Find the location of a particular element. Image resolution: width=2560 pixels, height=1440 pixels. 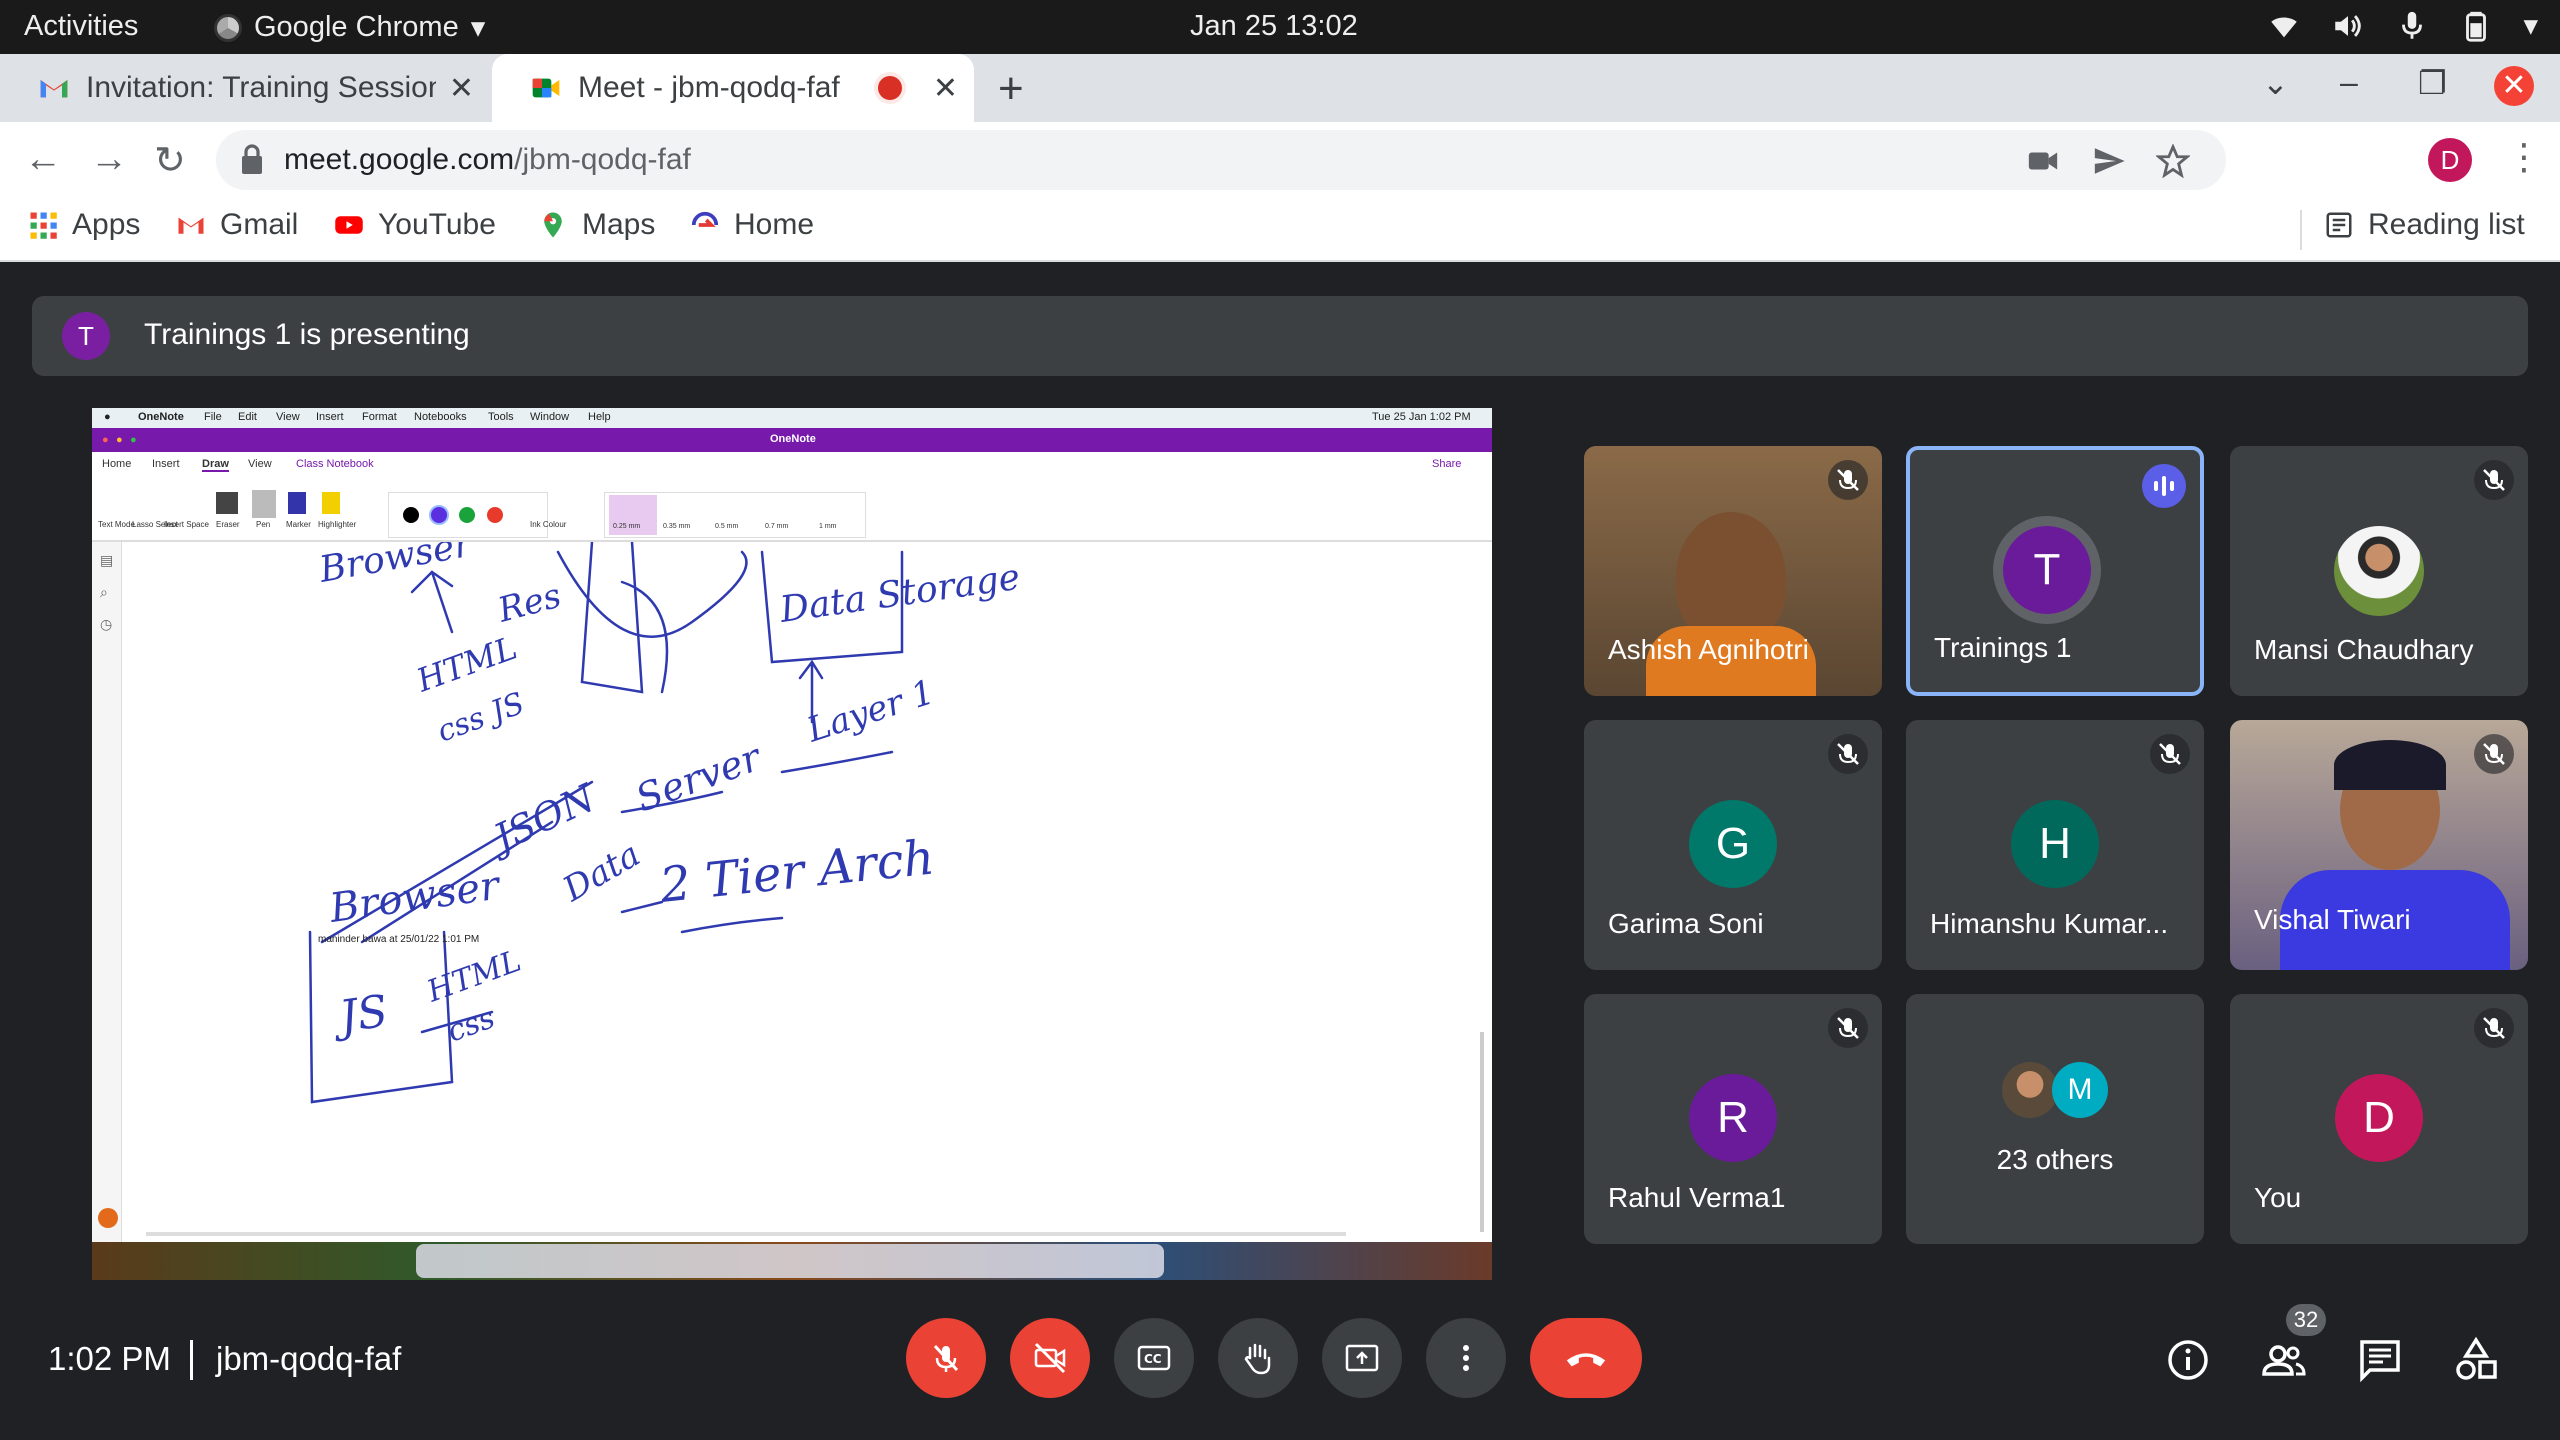

ink-text: Browser is located at coordinates (415, 897).